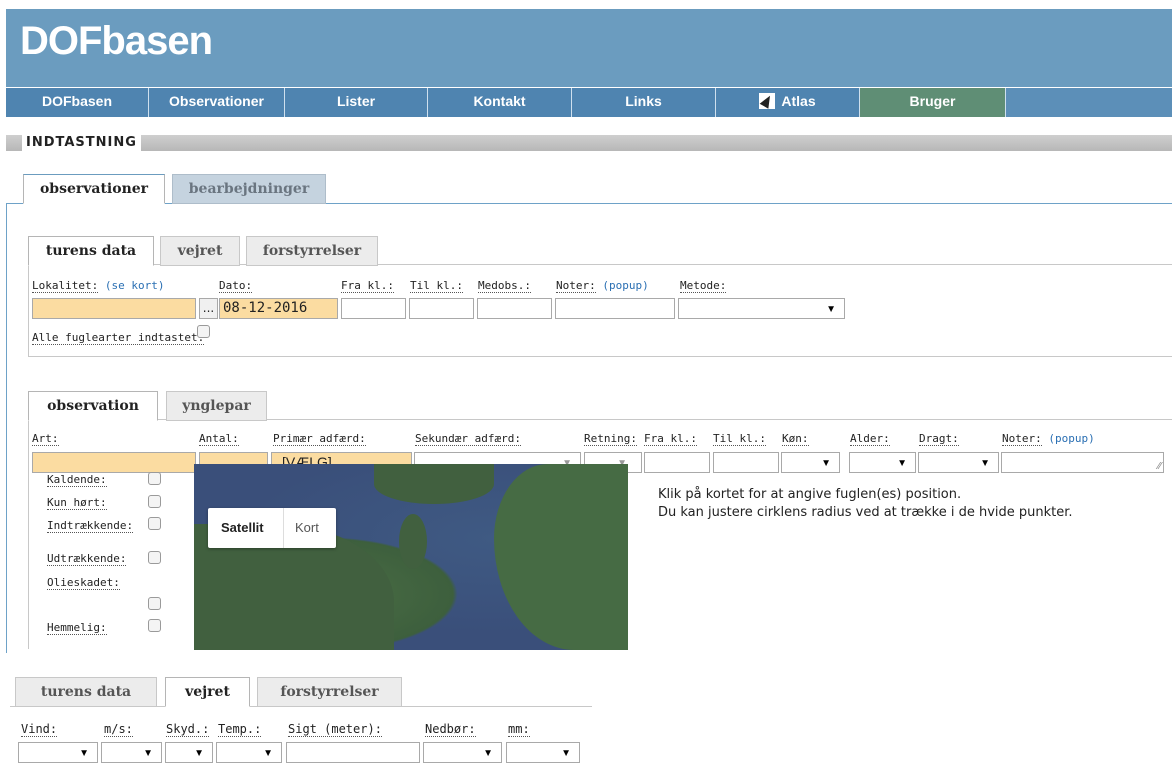 Image resolution: width=1172 pixels, height=765 pixels. I want to click on obs-fra-kl-label: Fra kl.:, so click(670, 439).